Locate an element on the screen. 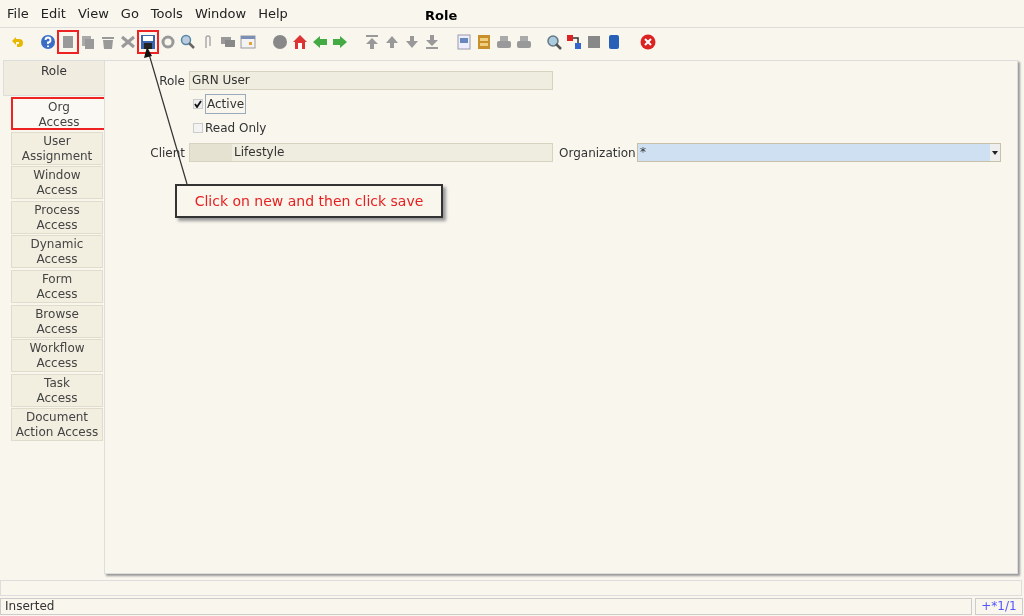 This screenshot has height=616, width=1024. checkbox is located at coordinates (198, 104).